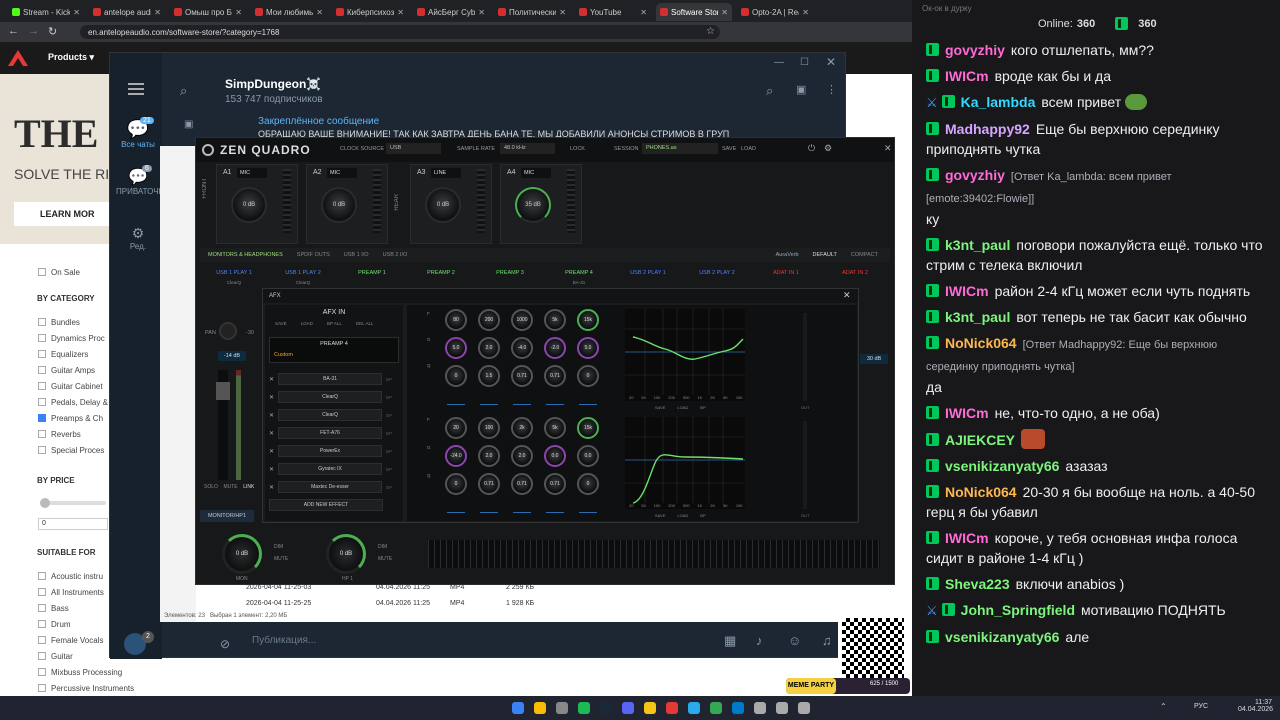 The height and width of the screenshot is (720, 1280). What do you see at coordinates (794, 640) in the screenshot?
I see `emoji-icon: ☺` at bounding box center [794, 640].